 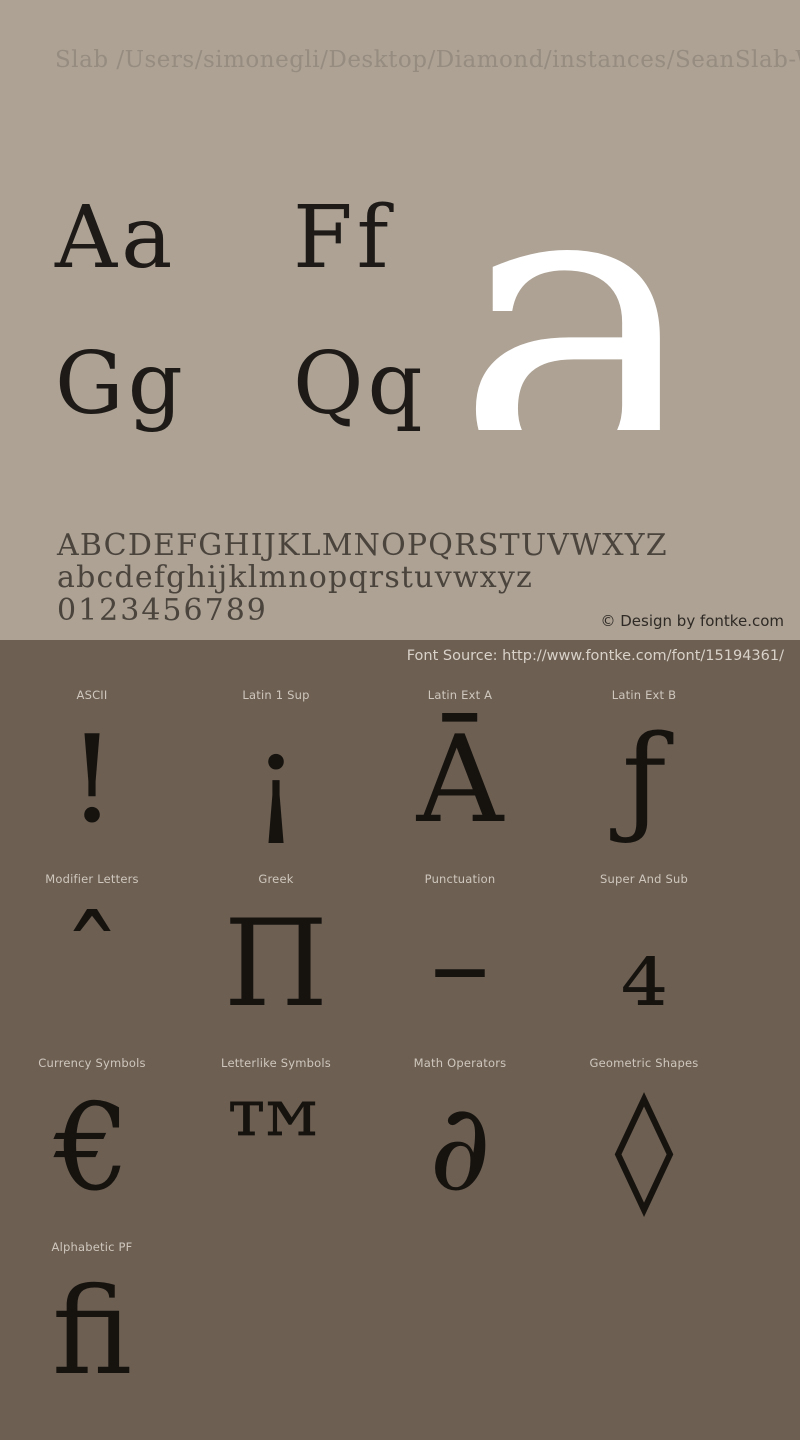 I want to click on unicode-range-cell: Letterlike Symbols ™, so click(x=276, y=1138).